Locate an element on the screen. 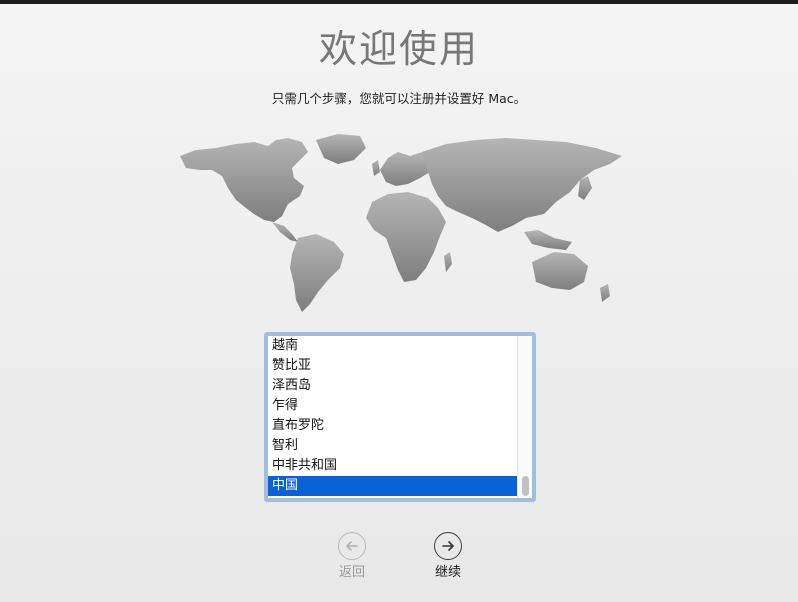 This screenshot has width=798, height=602. list-scrollbar is located at coordinates (524, 417).